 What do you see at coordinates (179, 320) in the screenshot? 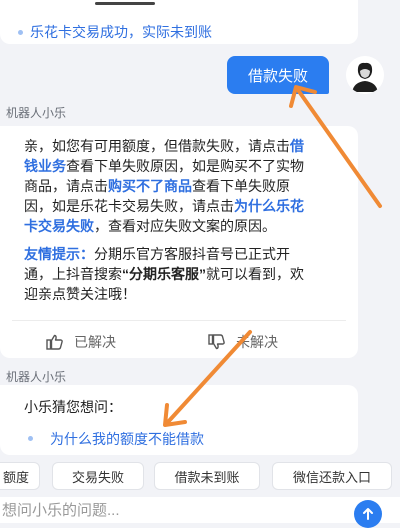
I see `feedback-divider` at bounding box center [179, 320].